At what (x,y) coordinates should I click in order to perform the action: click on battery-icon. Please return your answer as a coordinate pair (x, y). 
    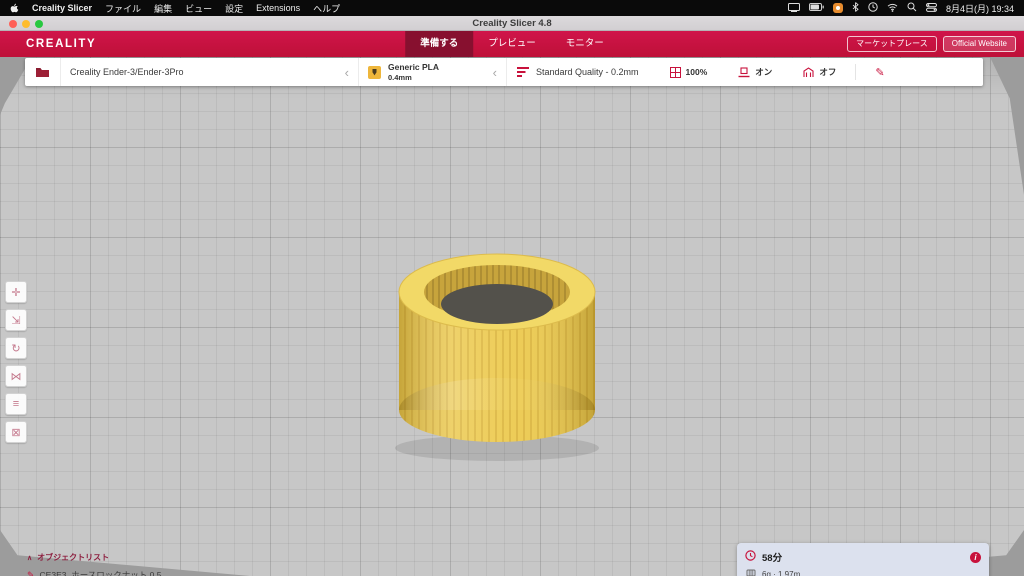
    Looking at the image, I should click on (816, 8).